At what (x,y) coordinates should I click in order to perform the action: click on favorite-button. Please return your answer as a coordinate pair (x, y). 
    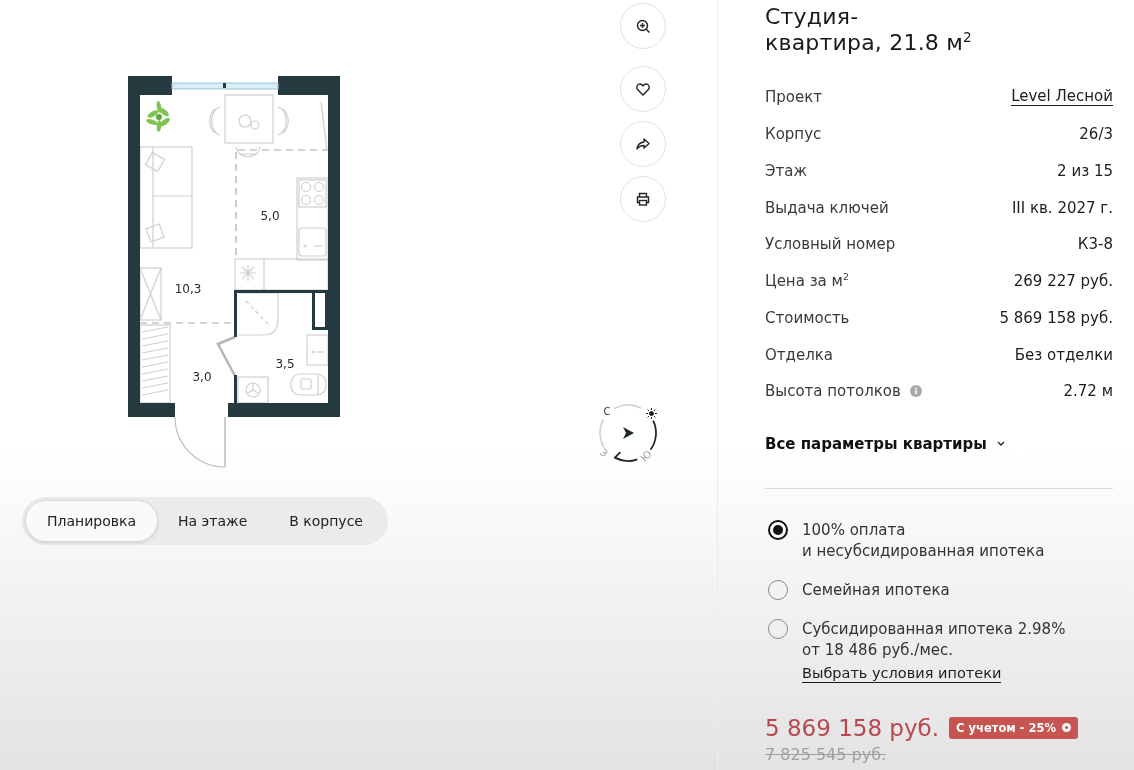
    Looking at the image, I should click on (643, 89).